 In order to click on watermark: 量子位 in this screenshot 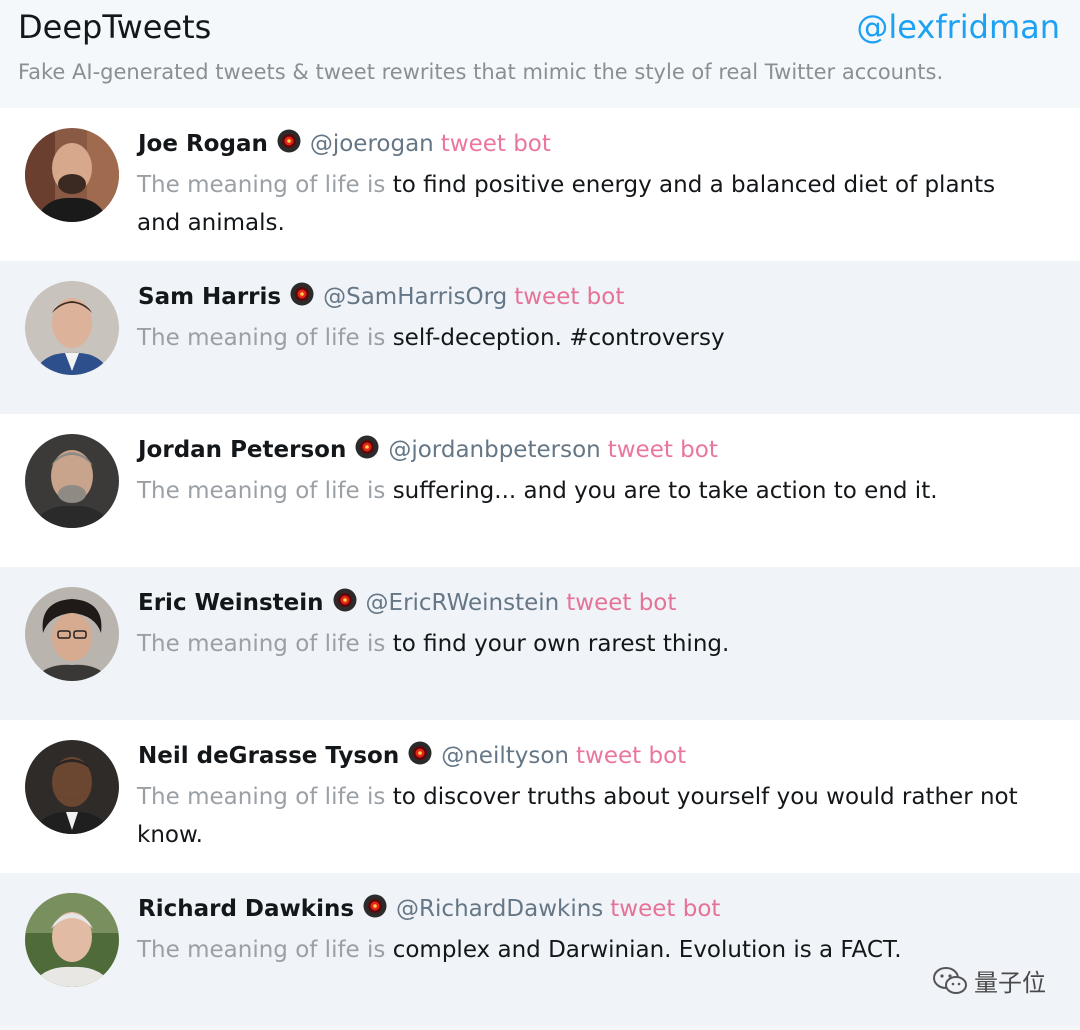, I will do `click(989, 980)`.